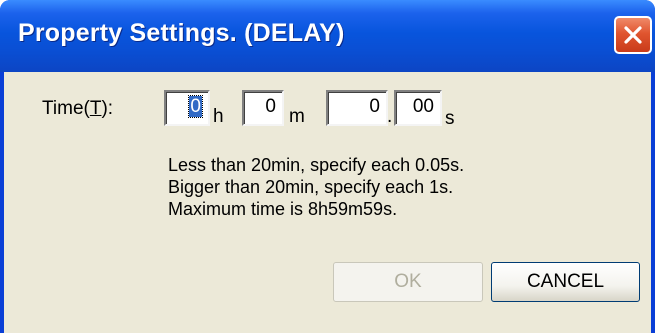 The width and height of the screenshot is (655, 333). Describe the element at coordinates (565, 282) in the screenshot. I see `cancel-button: CANCEL` at that location.